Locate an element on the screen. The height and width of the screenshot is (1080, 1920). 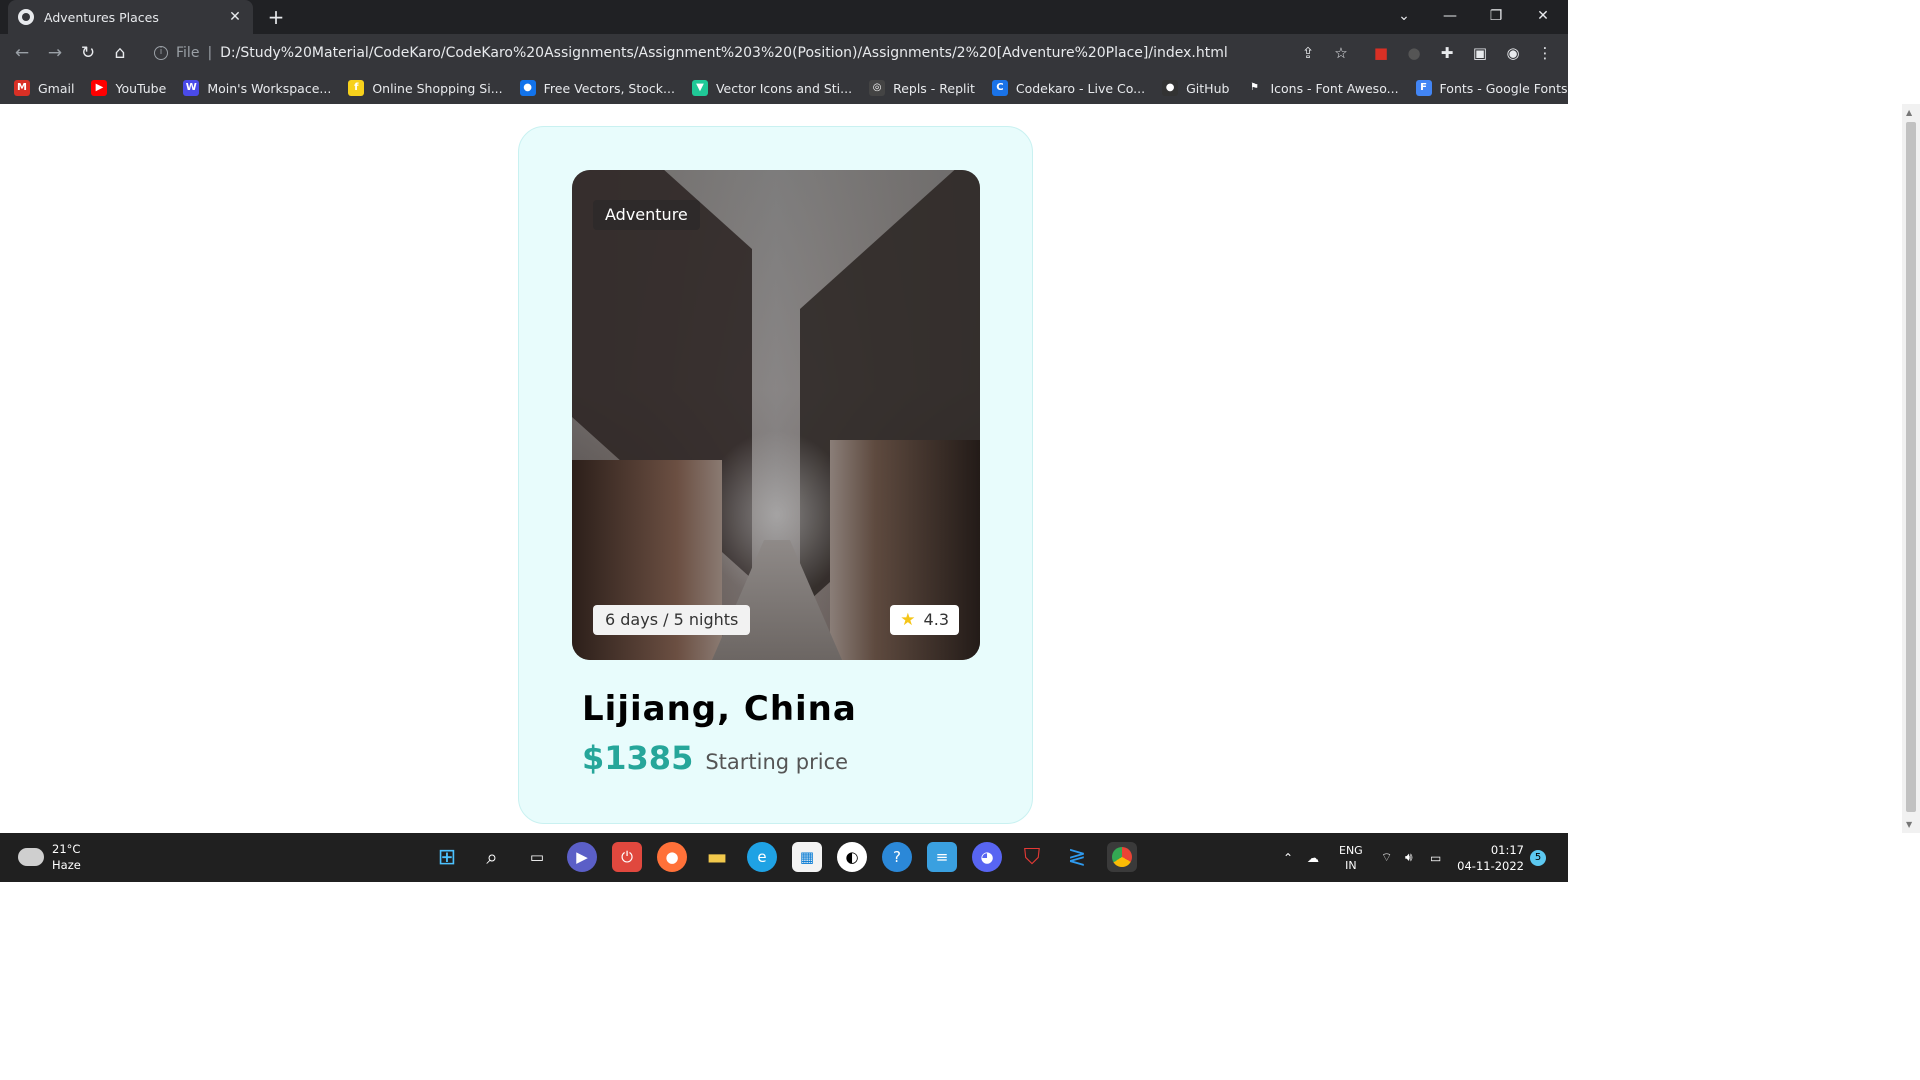
replit-icon: ◎ is located at coordinates (877, 88).